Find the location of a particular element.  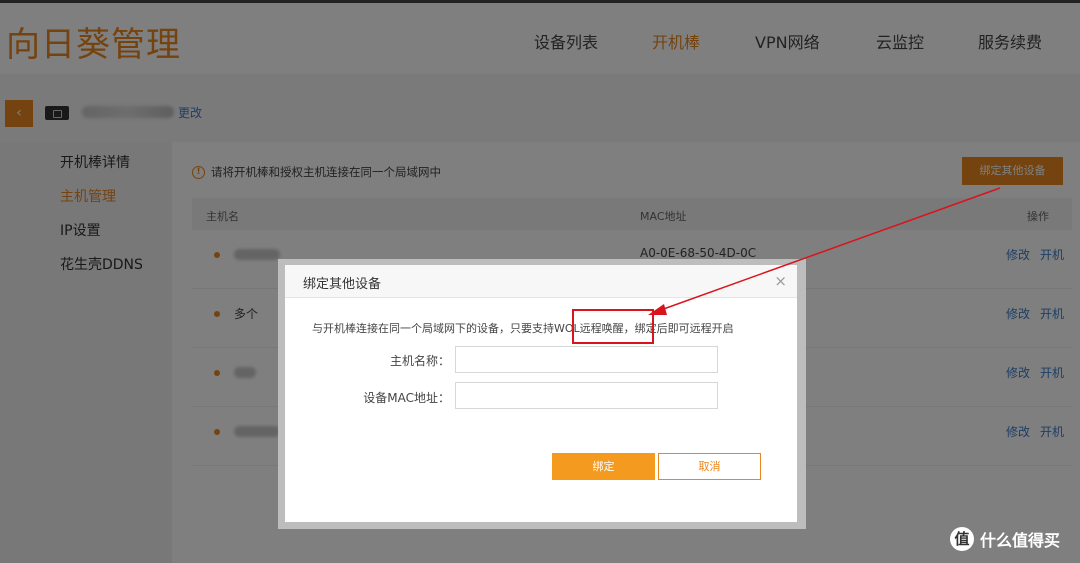

host-name-input is located at coordinates (586, 359).